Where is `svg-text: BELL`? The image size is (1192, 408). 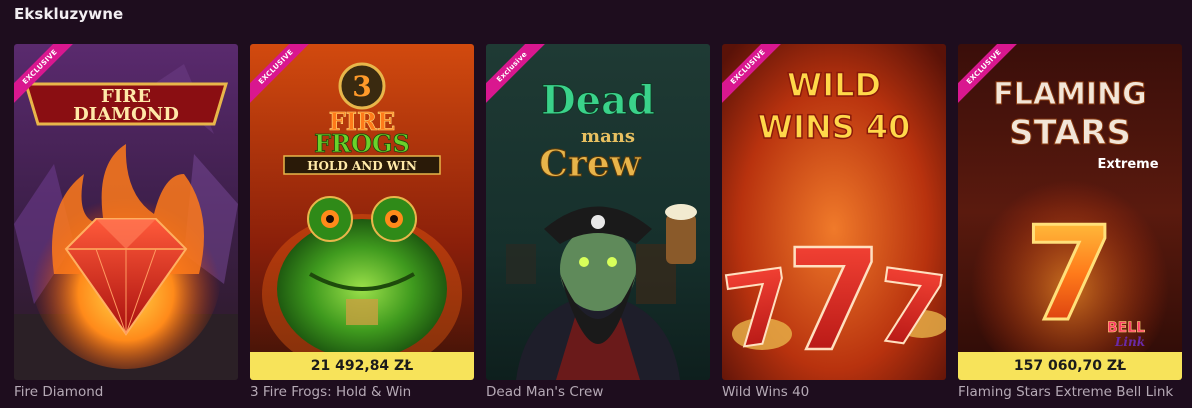
svg-text: BELL is located at coordinates (1126, 328).